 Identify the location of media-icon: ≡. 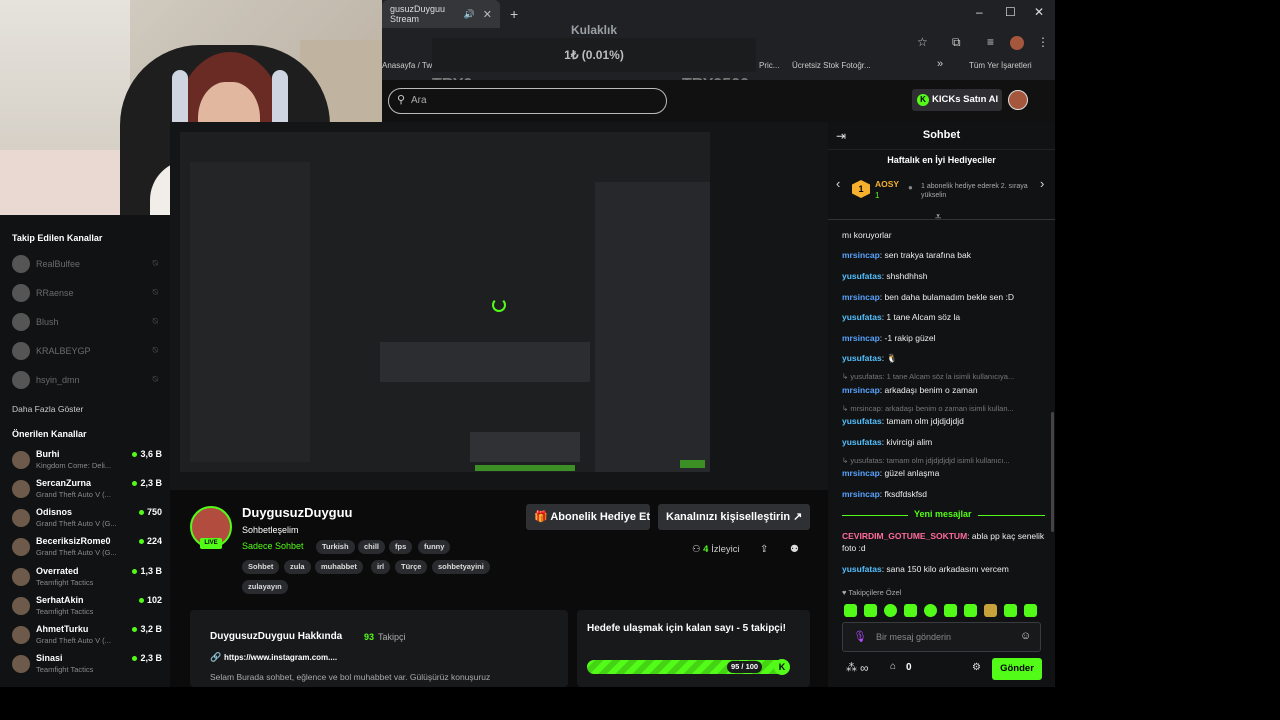
(990, 42).